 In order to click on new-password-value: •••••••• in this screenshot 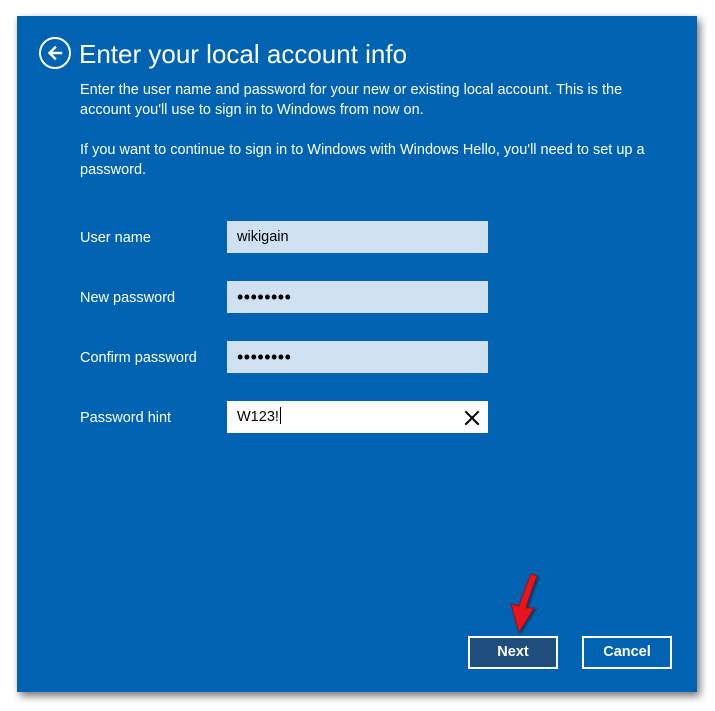, I will do `click(264, 297)`.